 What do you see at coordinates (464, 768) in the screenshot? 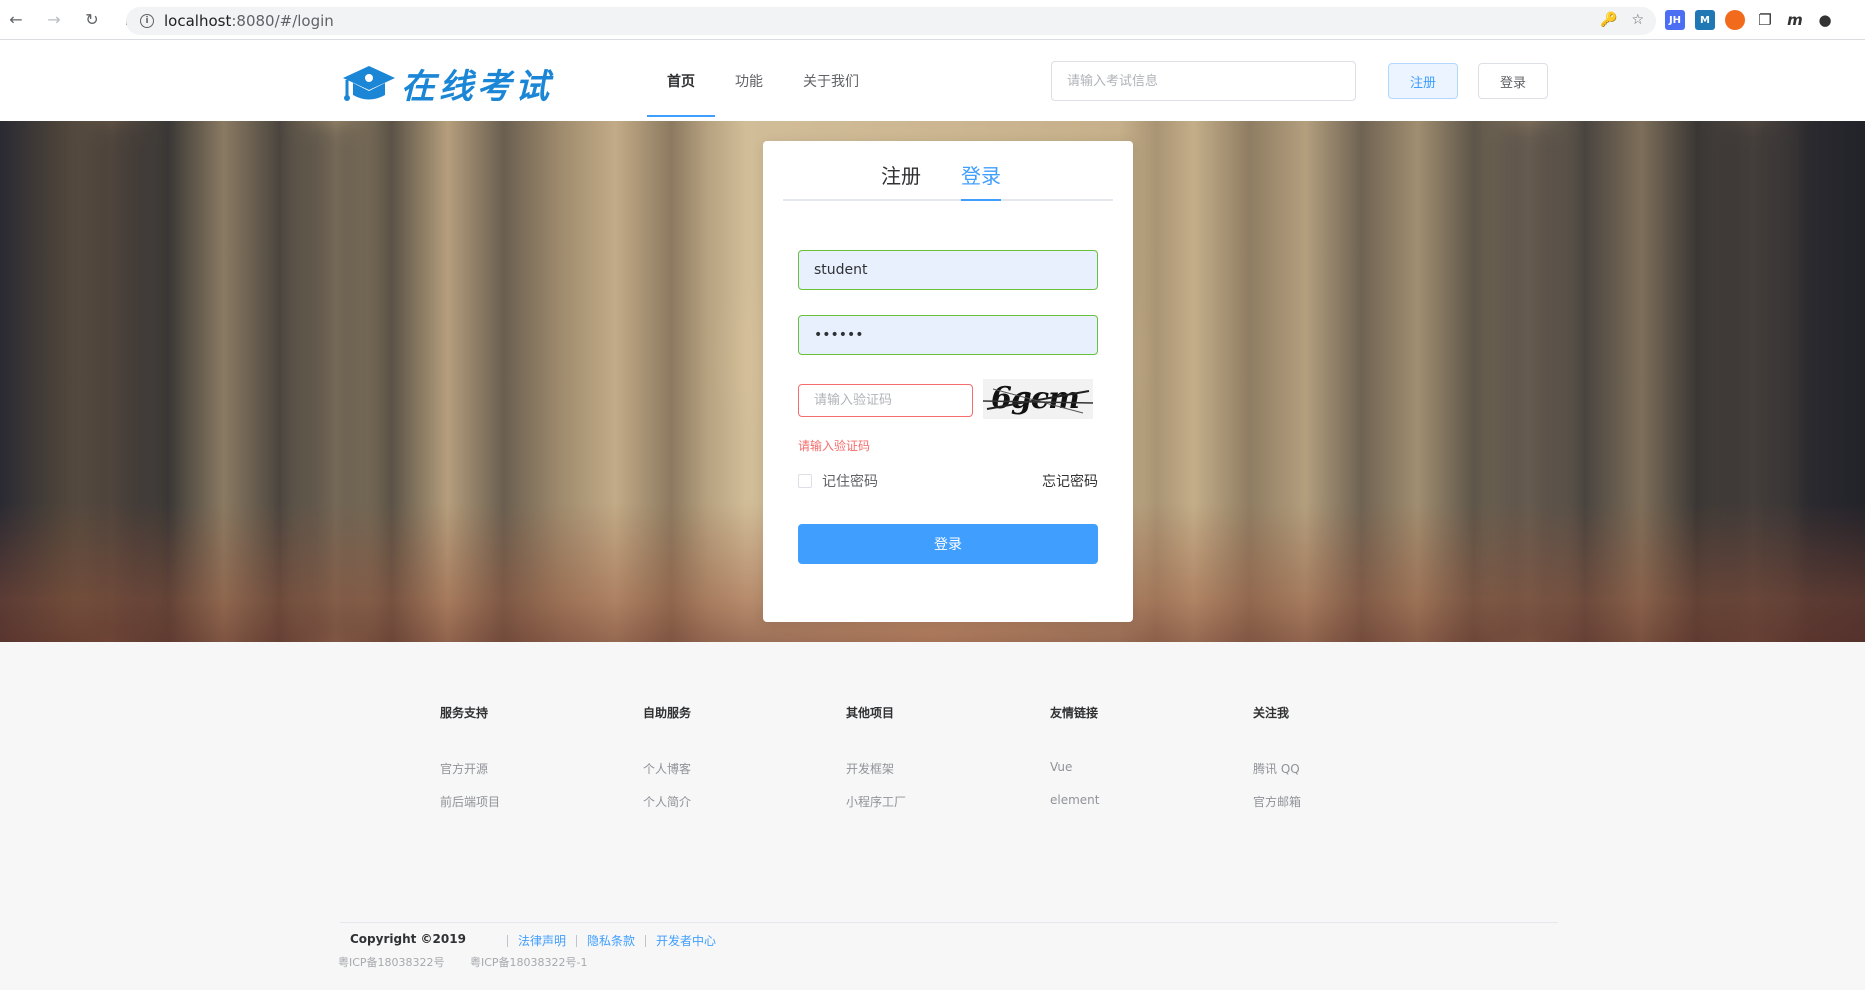
I see `footer-link: 官方开源` at bounding box center [464, 768].